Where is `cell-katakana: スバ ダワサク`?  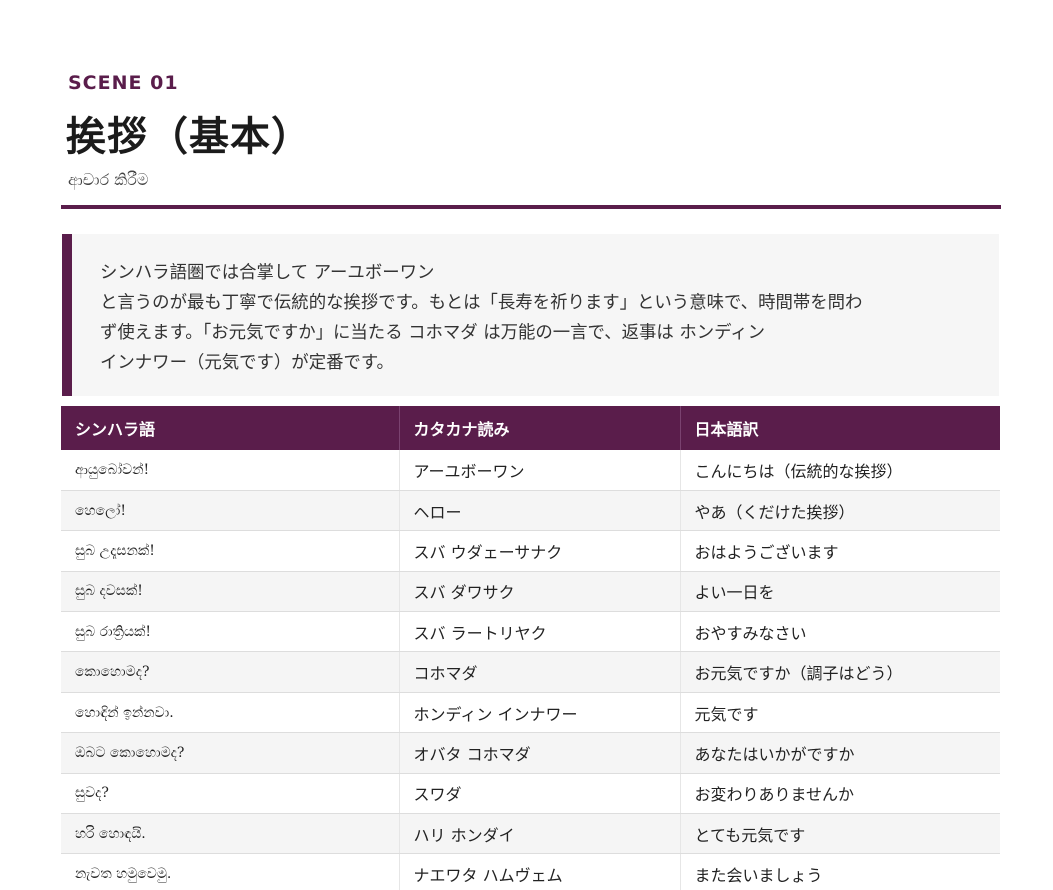
cell-katakana: スバ ダワサク is located at coordinates (540, 592).